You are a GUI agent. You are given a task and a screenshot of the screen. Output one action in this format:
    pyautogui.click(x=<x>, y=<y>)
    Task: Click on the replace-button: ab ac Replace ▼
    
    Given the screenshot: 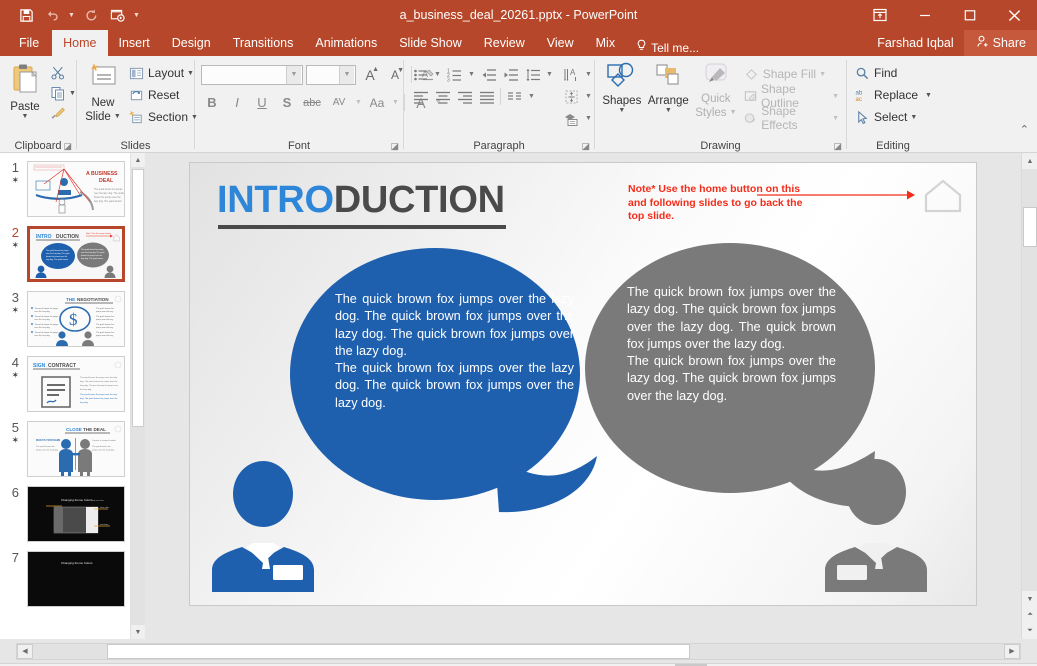 What is the action you would take?
    pyautogui.click(x=893, y=95)
    